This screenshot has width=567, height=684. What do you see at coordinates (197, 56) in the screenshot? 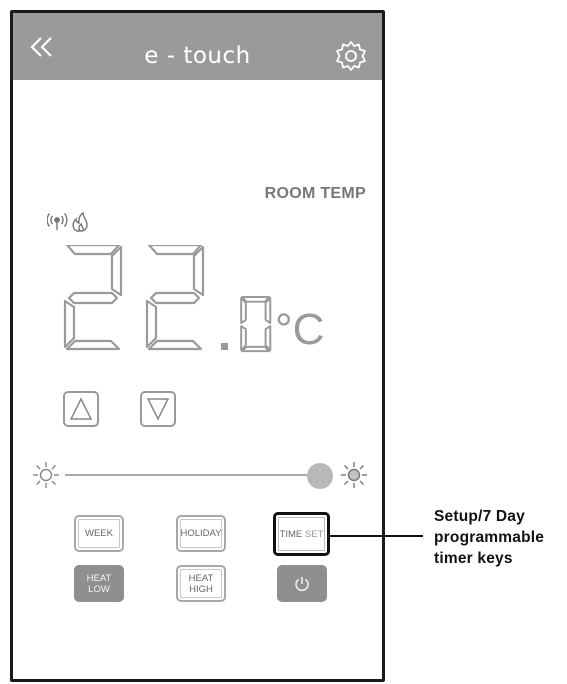
I see `app-title: e - touch` at bounding box center [197, 56].